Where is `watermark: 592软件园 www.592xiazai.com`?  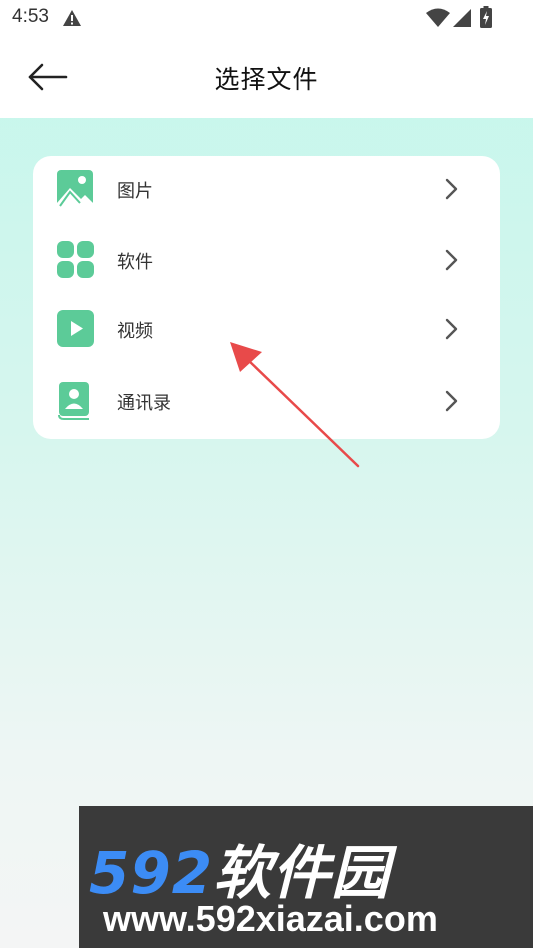 watermark: 592软件园 www.592xiazai.com is located at coordinates (306, 877).